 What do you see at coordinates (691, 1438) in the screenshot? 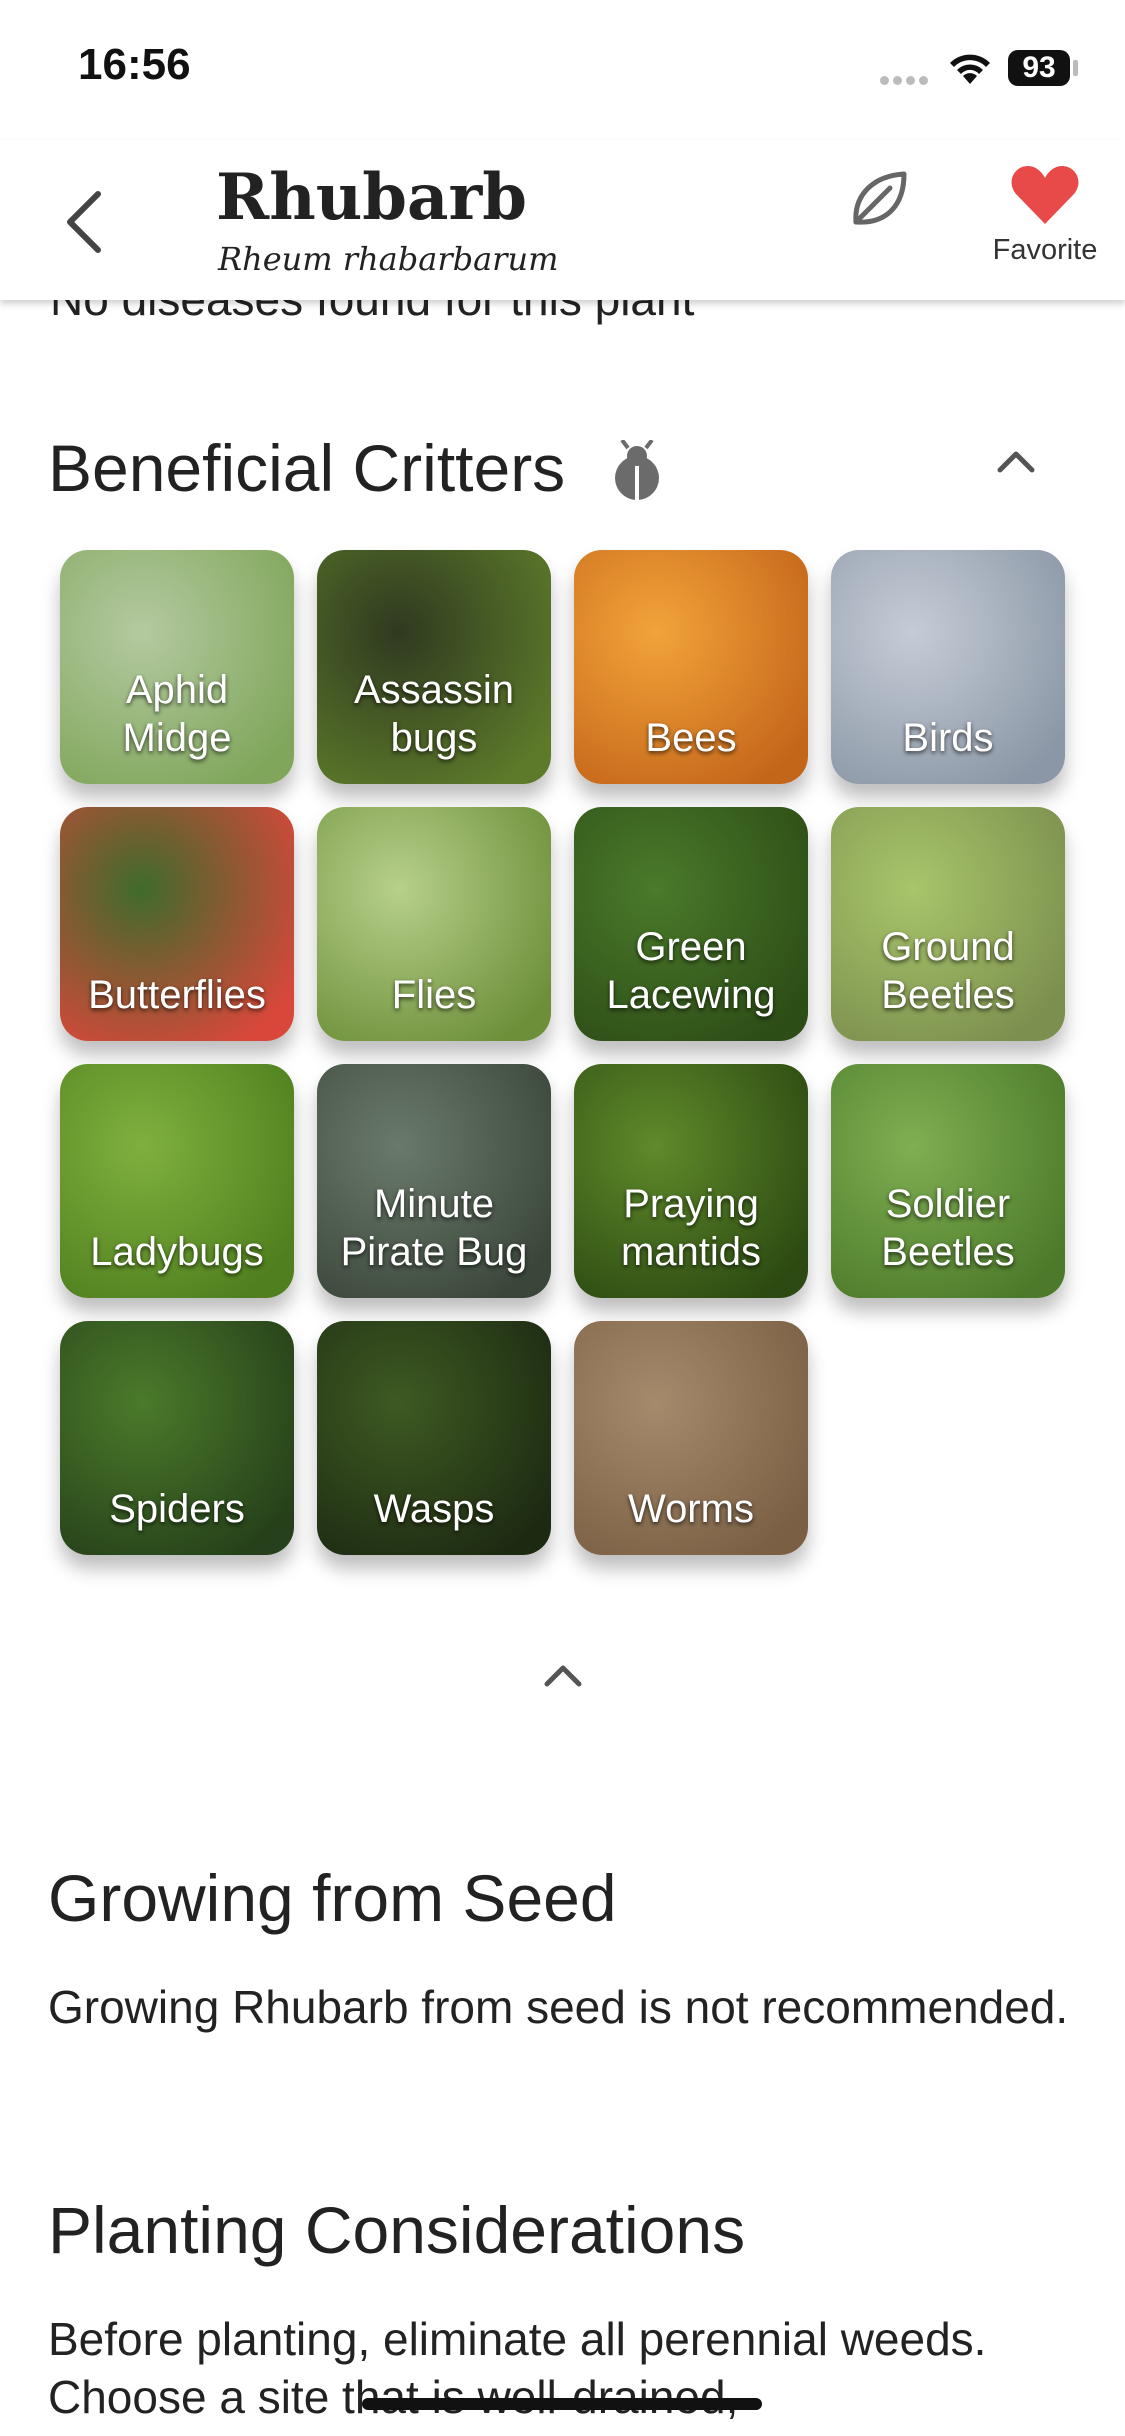
I see `critter-tile: Worms` at bounding box center [691, 1438].